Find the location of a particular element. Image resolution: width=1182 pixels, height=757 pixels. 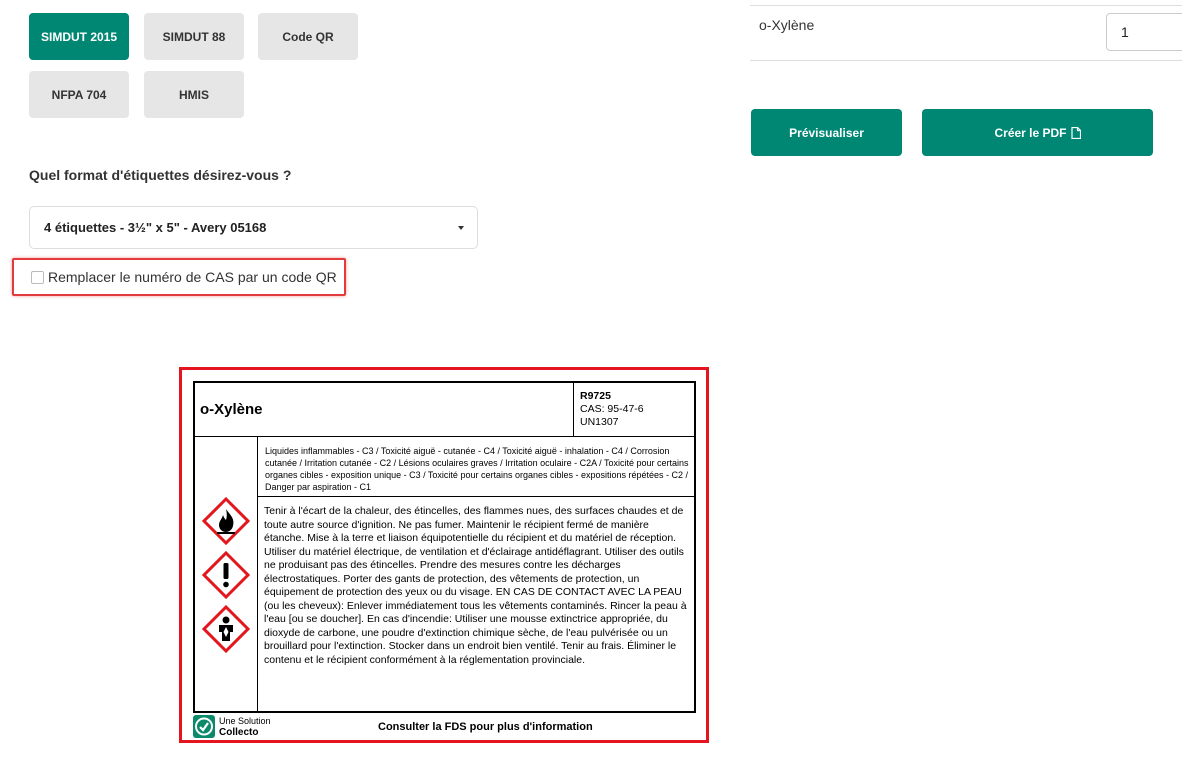

flame-icon is located at coordinates (226, 521).